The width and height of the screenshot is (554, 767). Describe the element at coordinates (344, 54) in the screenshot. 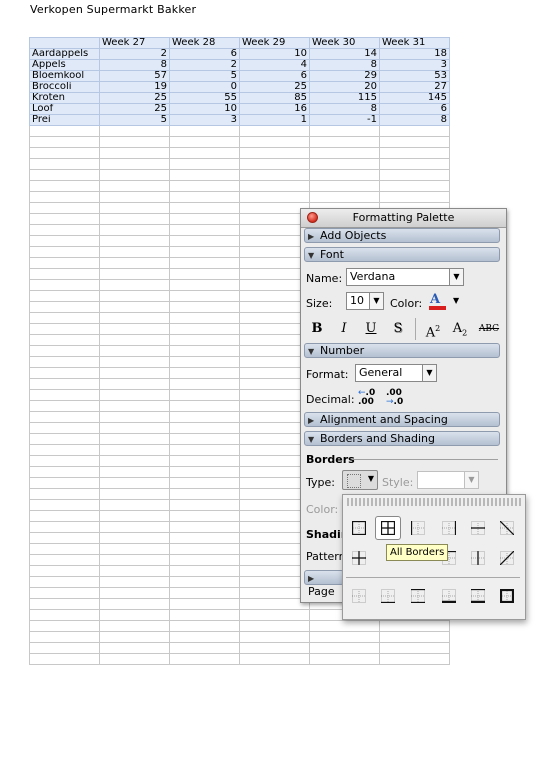

I see `value-cell: 14` at that location.